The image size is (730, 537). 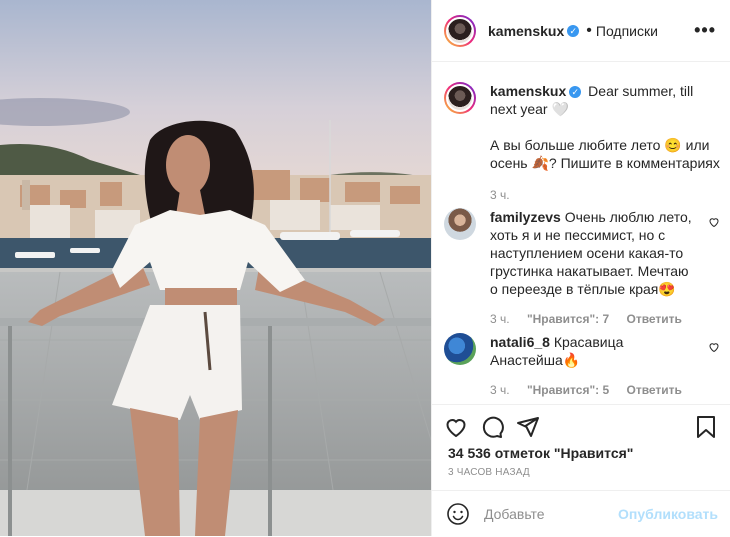 I want to click on comment-likes: "Нравится": 5, so click(x=568, y=390).